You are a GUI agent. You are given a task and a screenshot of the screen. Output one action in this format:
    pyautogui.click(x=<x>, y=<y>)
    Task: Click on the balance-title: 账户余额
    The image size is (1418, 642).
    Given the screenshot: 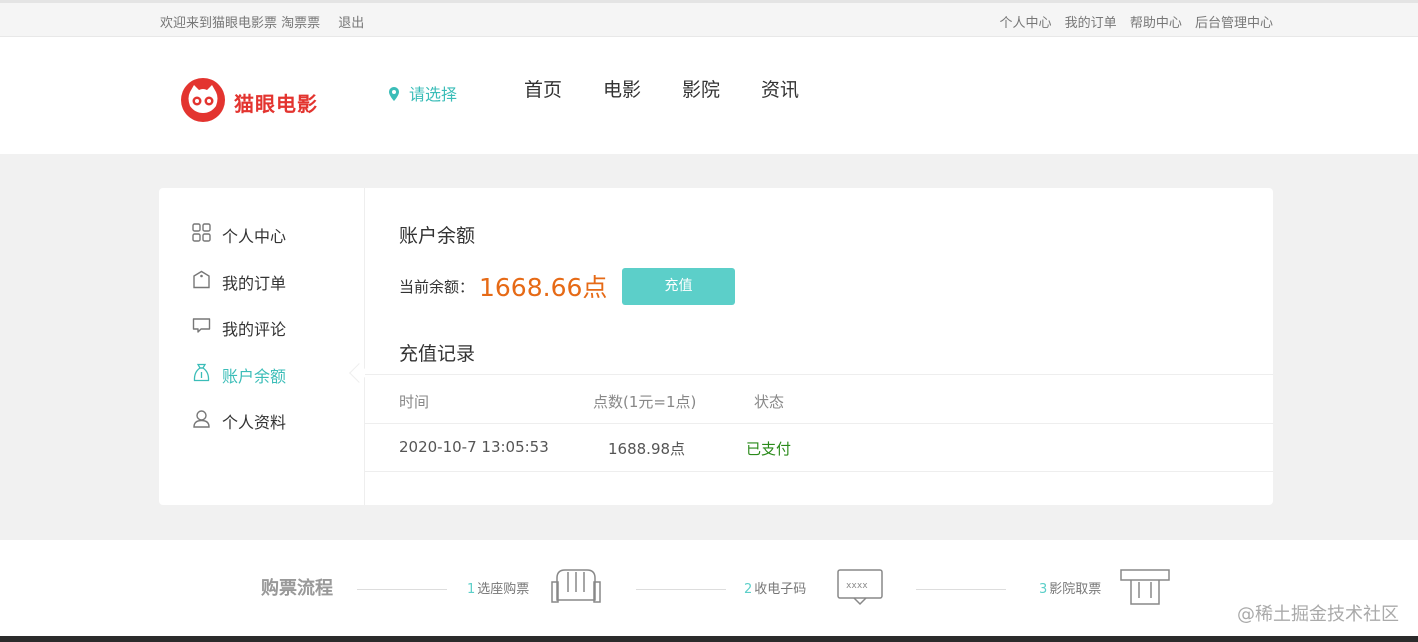 What is the action you would take?
    pyautogui.click(x=437, y=236)
    